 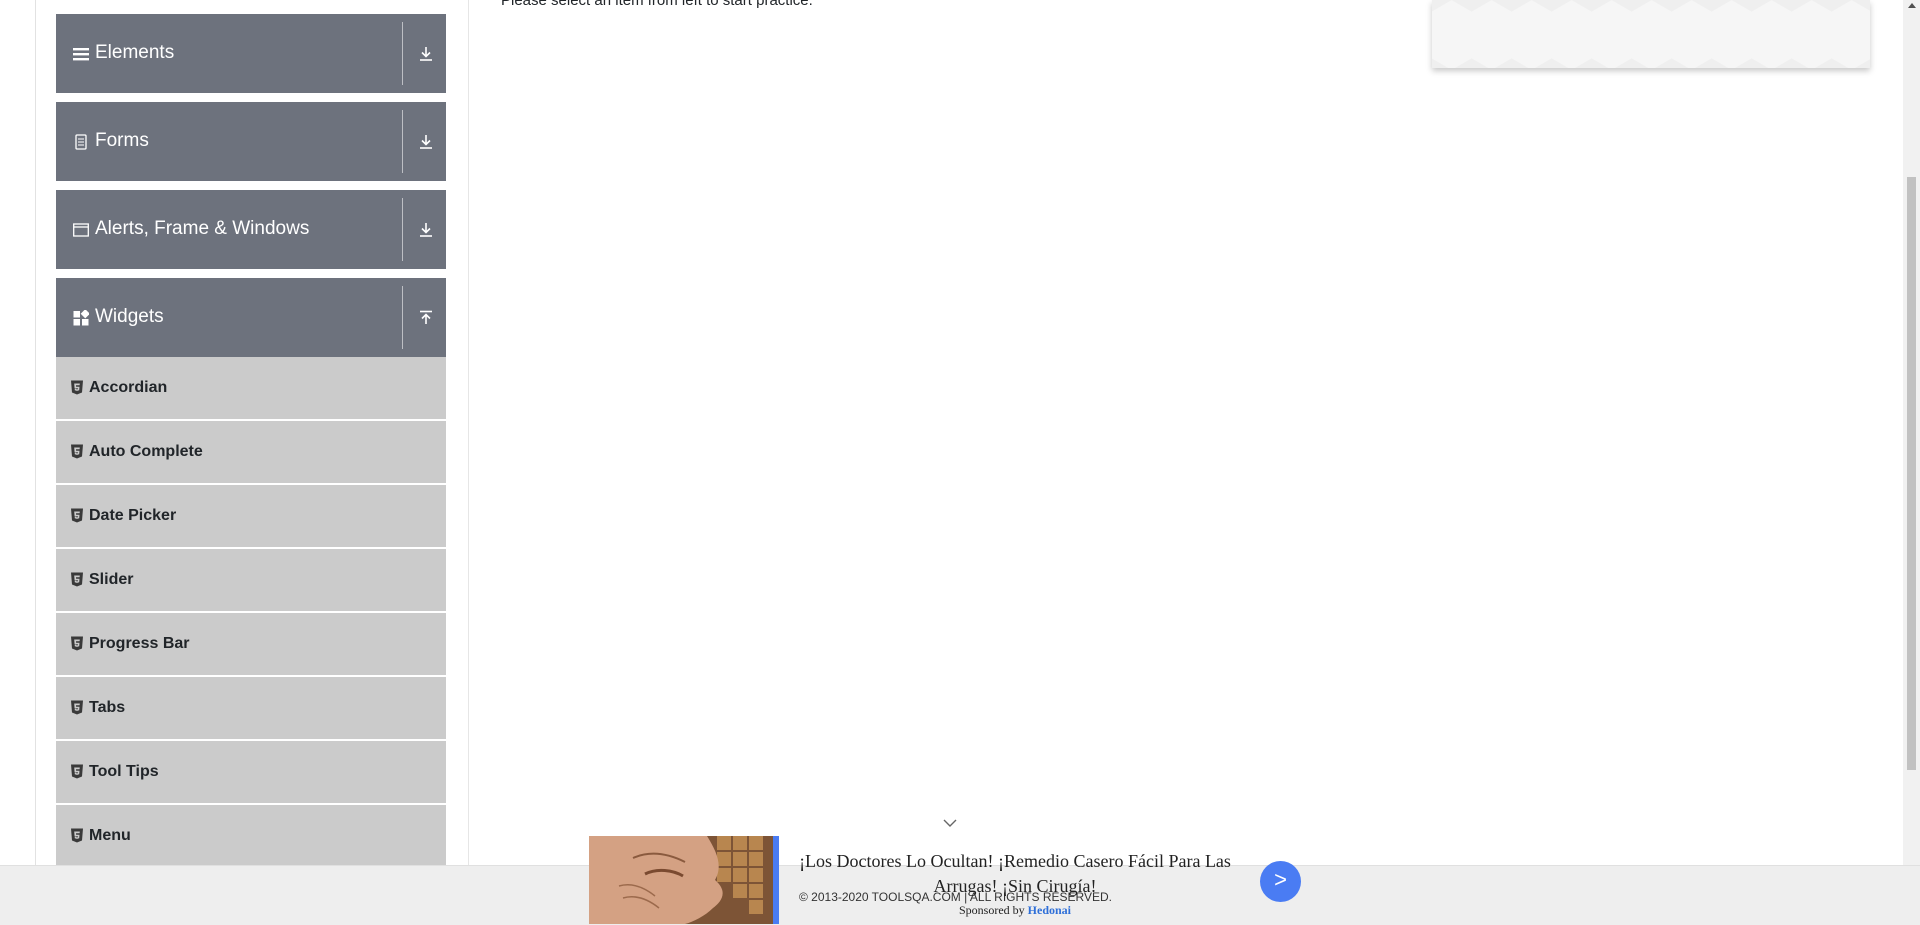 What do you see at coordinates (139, 643) in the screenshot?
I see `menu-item-label: Progress Bar` at bounding box center [139, 643].